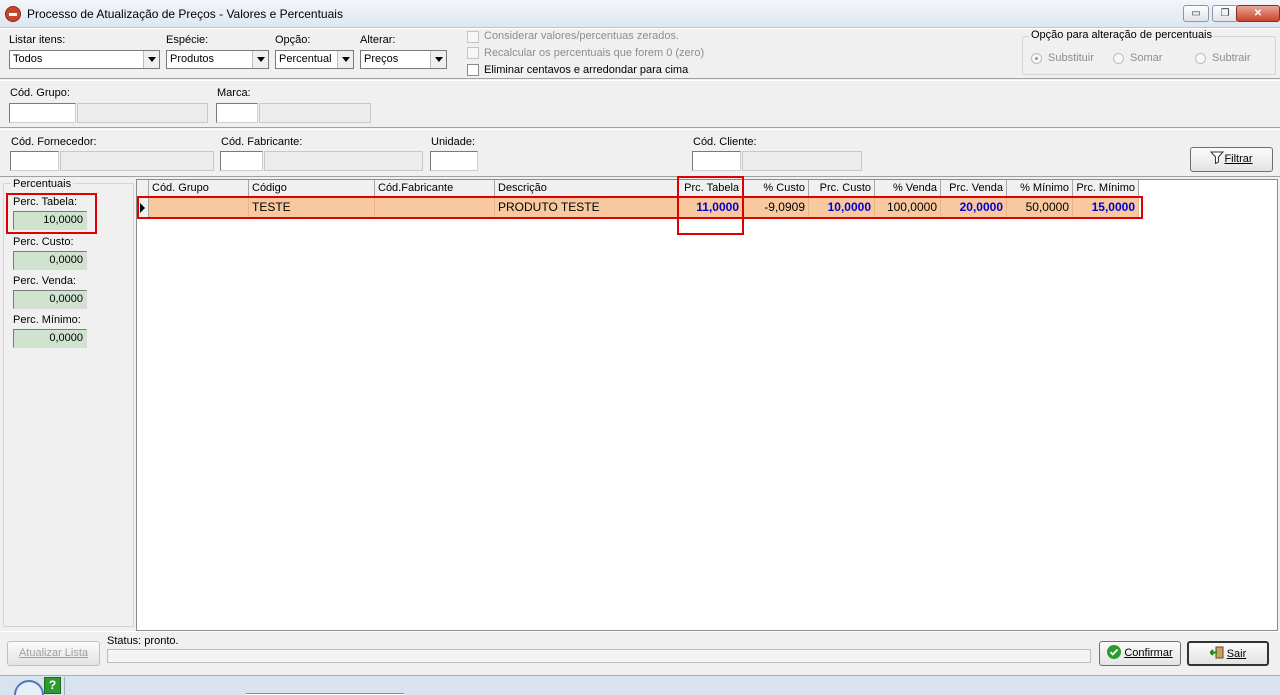 The width and height of the screenshot is (1280, 695). Describe the element at coordinates (217, 59) in the screenshot. I see `especie-select: Produtos` at that location.